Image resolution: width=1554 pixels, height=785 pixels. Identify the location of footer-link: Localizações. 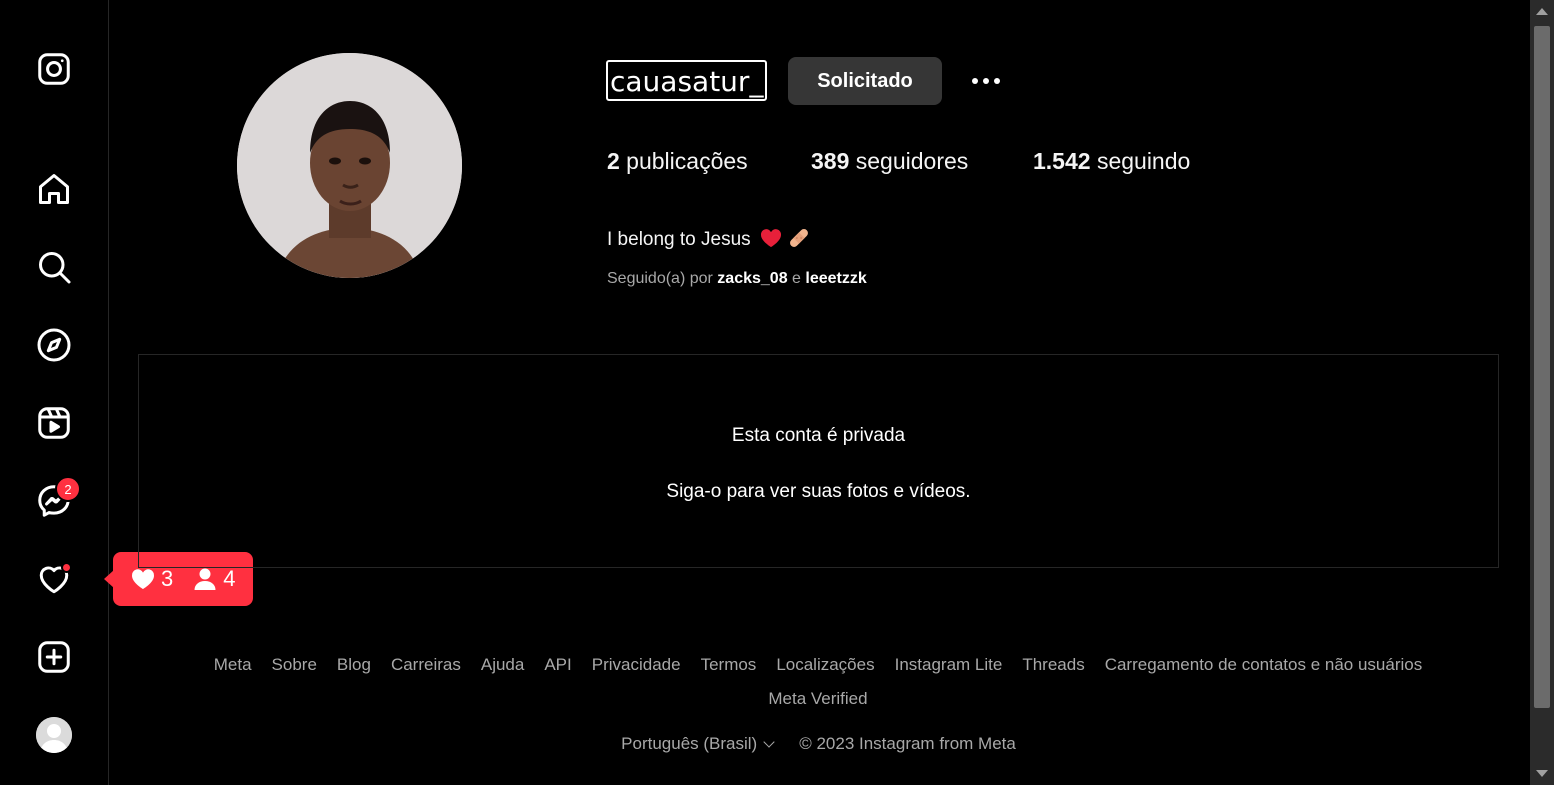
(825, 664).